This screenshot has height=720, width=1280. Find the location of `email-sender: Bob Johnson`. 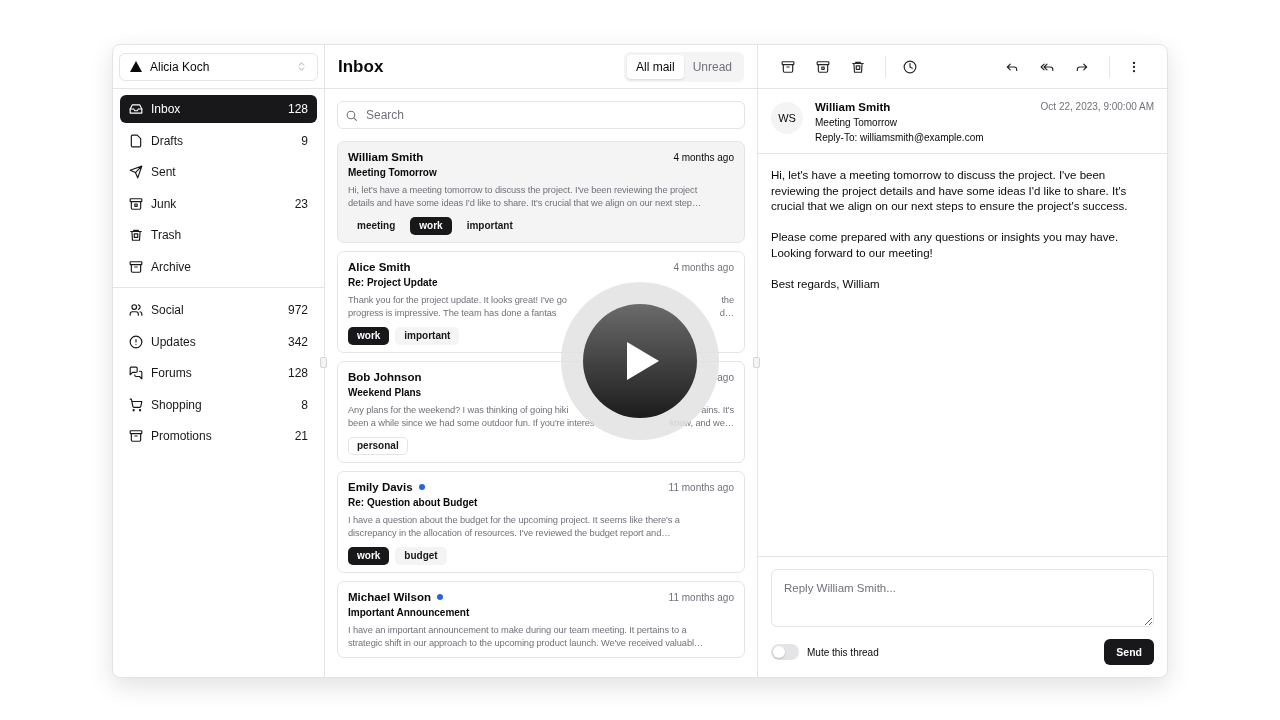

email-sender: Bob Johnson is located at coordinates (385, 377).